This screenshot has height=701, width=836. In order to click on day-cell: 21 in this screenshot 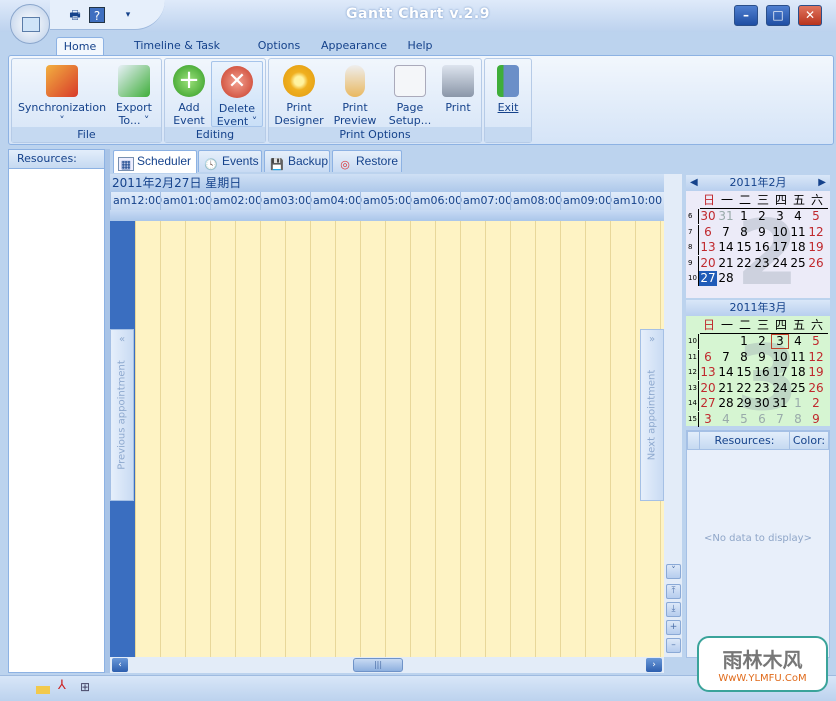, I will do `click(726, 388)`.